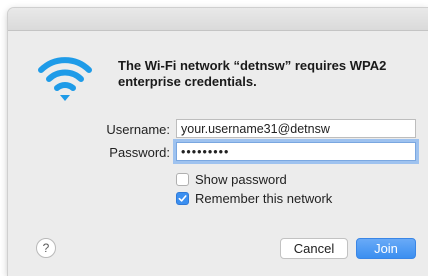  I want to click on username-field, so click(296, 128).